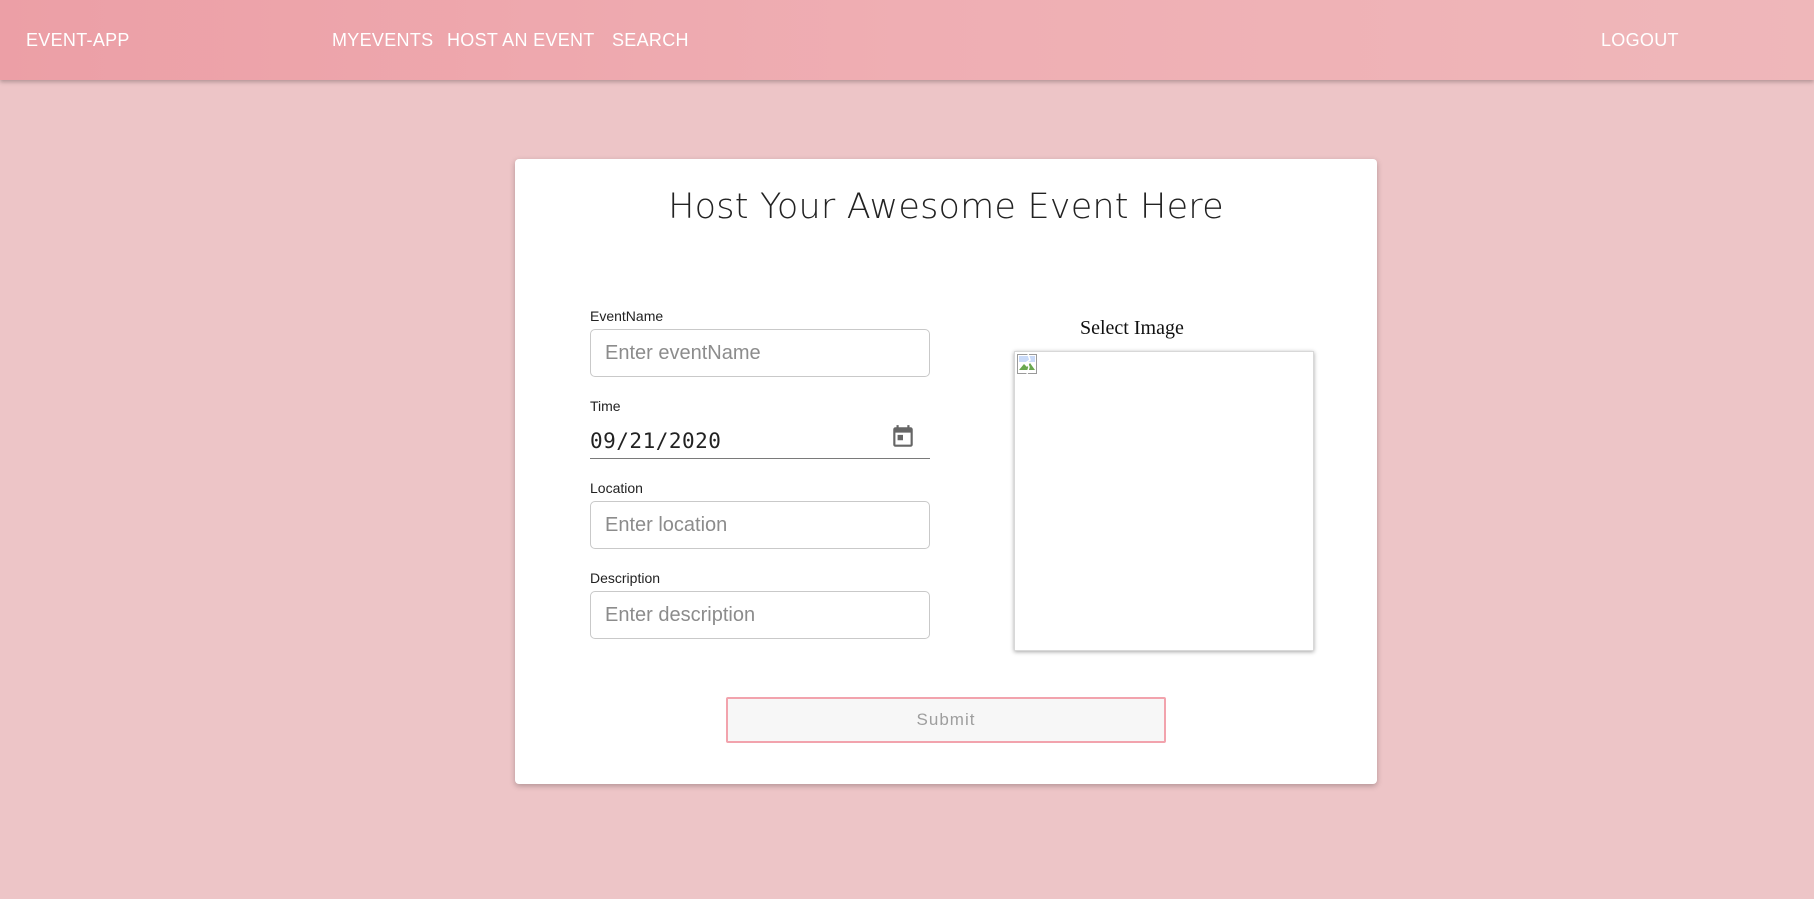  I want to click on description-input, so click(760, 615).